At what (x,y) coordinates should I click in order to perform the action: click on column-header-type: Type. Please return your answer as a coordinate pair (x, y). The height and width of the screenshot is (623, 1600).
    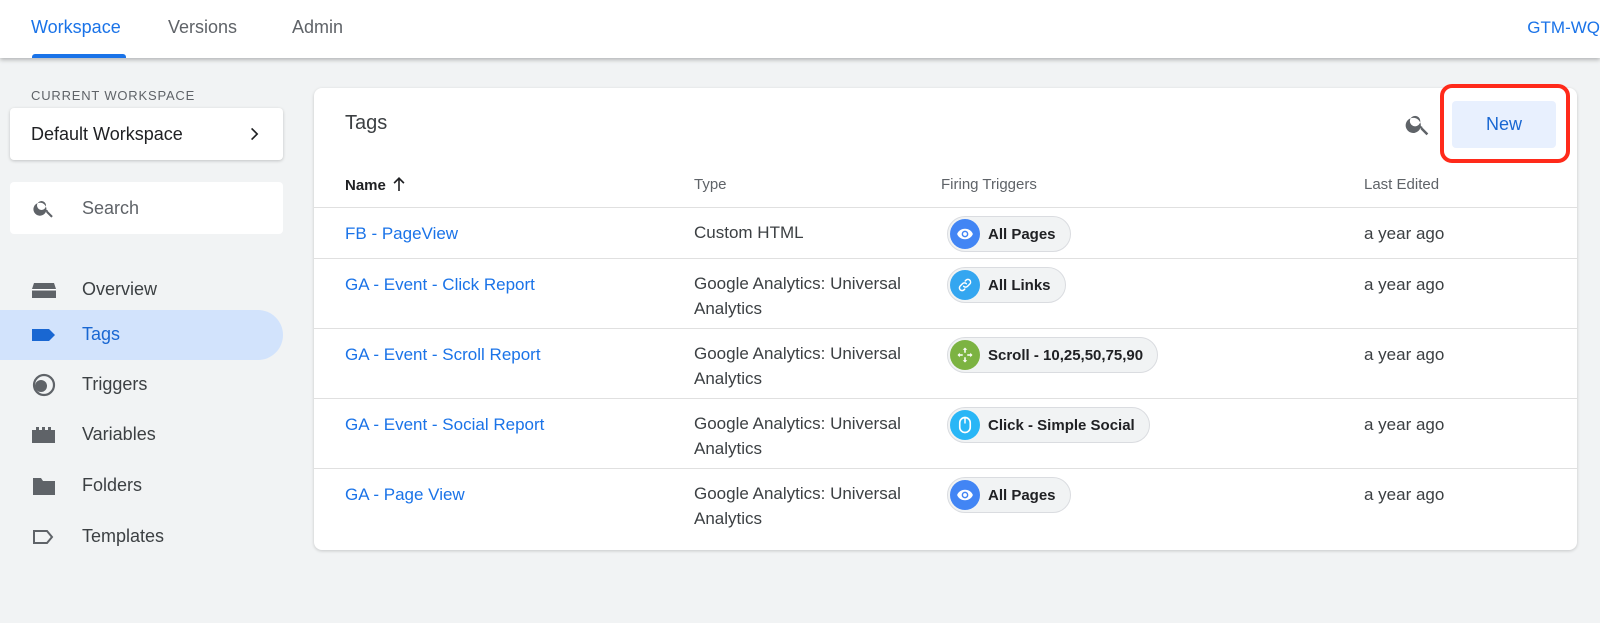
    Looking at the image, I should click on (710, 184).